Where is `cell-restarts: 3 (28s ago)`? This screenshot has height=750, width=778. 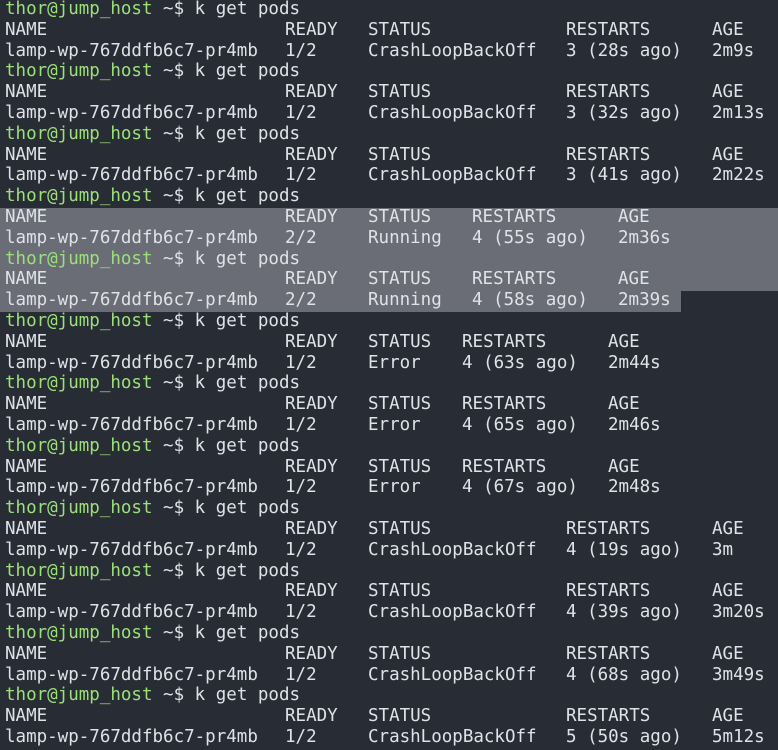 cell-restarts: 3 (28s ago) is located at coordinates (624, 50).